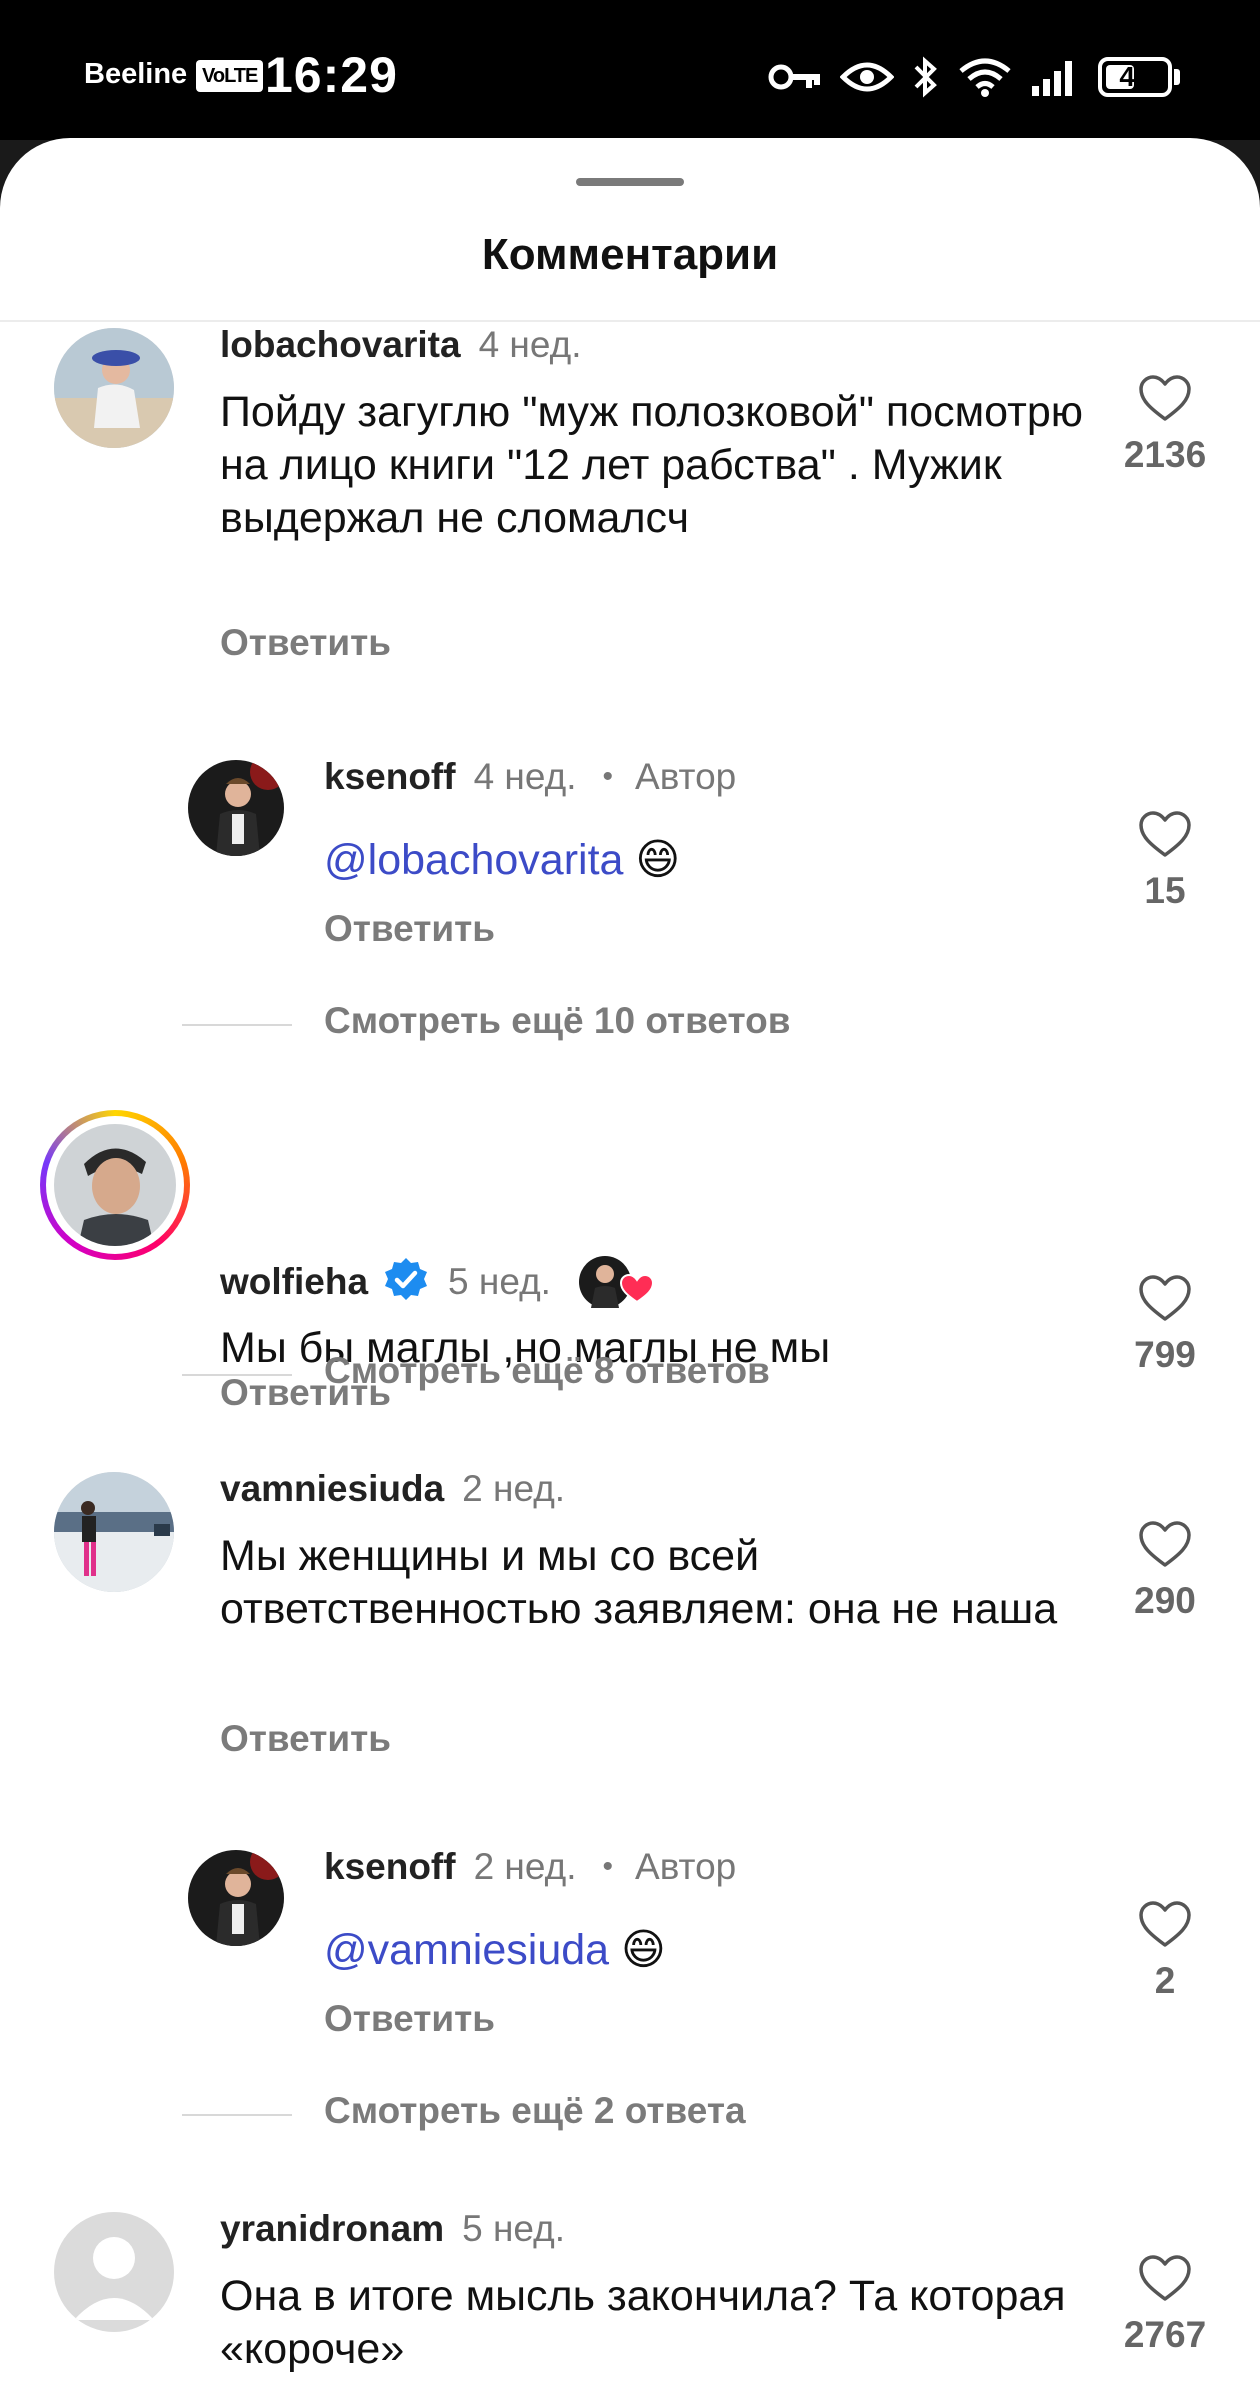  What do you see at coordinates (795, 77) in the screenshot?
I see `key-icon` at bounding box center [795, 77].